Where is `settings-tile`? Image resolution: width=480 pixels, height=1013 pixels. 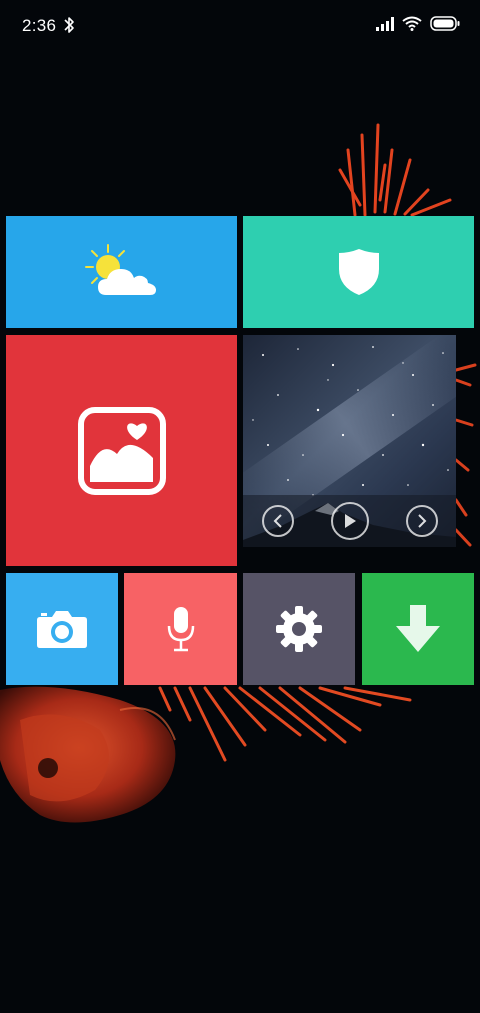 settings-tile is located at coordinates (299, 629).